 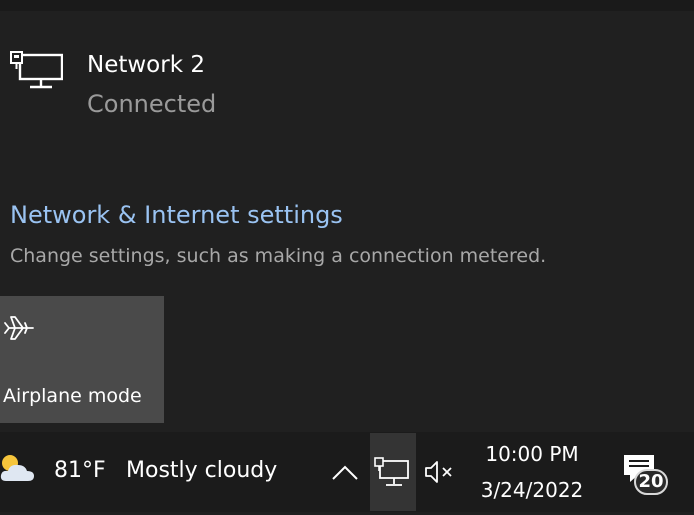 What do you see at coordinates (19, 328) in the screenshot?
I see `airplane-icon` at bounding box center [19, 328].